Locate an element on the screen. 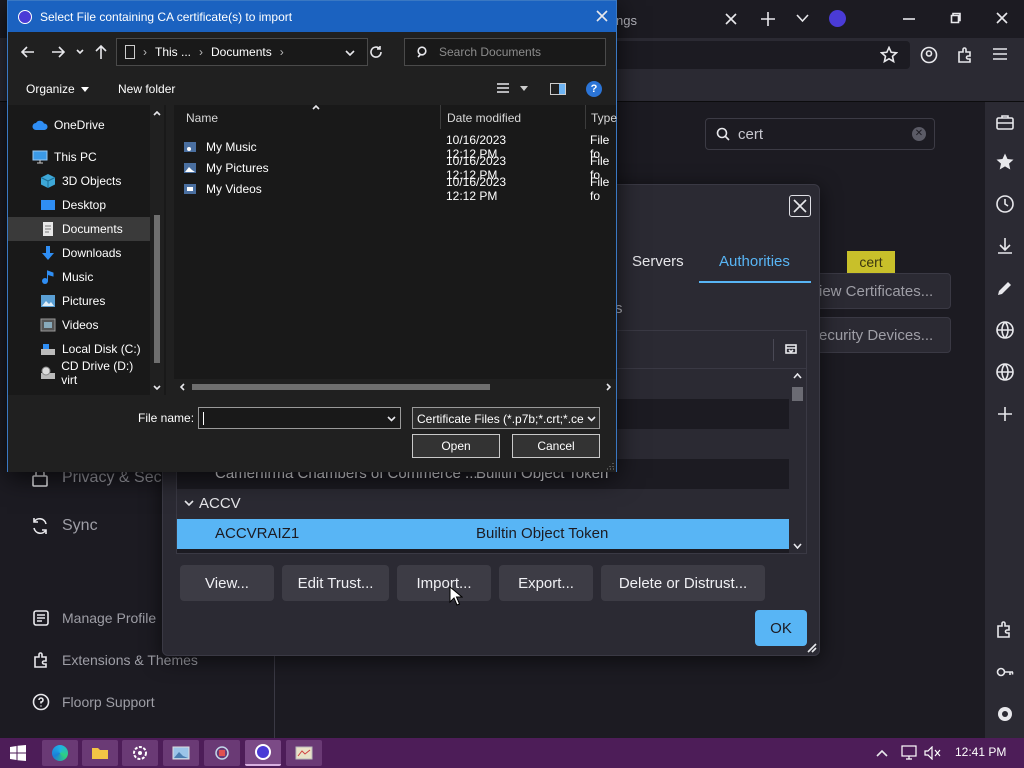  nav-scrollbar is located at coordinates (157, 250).